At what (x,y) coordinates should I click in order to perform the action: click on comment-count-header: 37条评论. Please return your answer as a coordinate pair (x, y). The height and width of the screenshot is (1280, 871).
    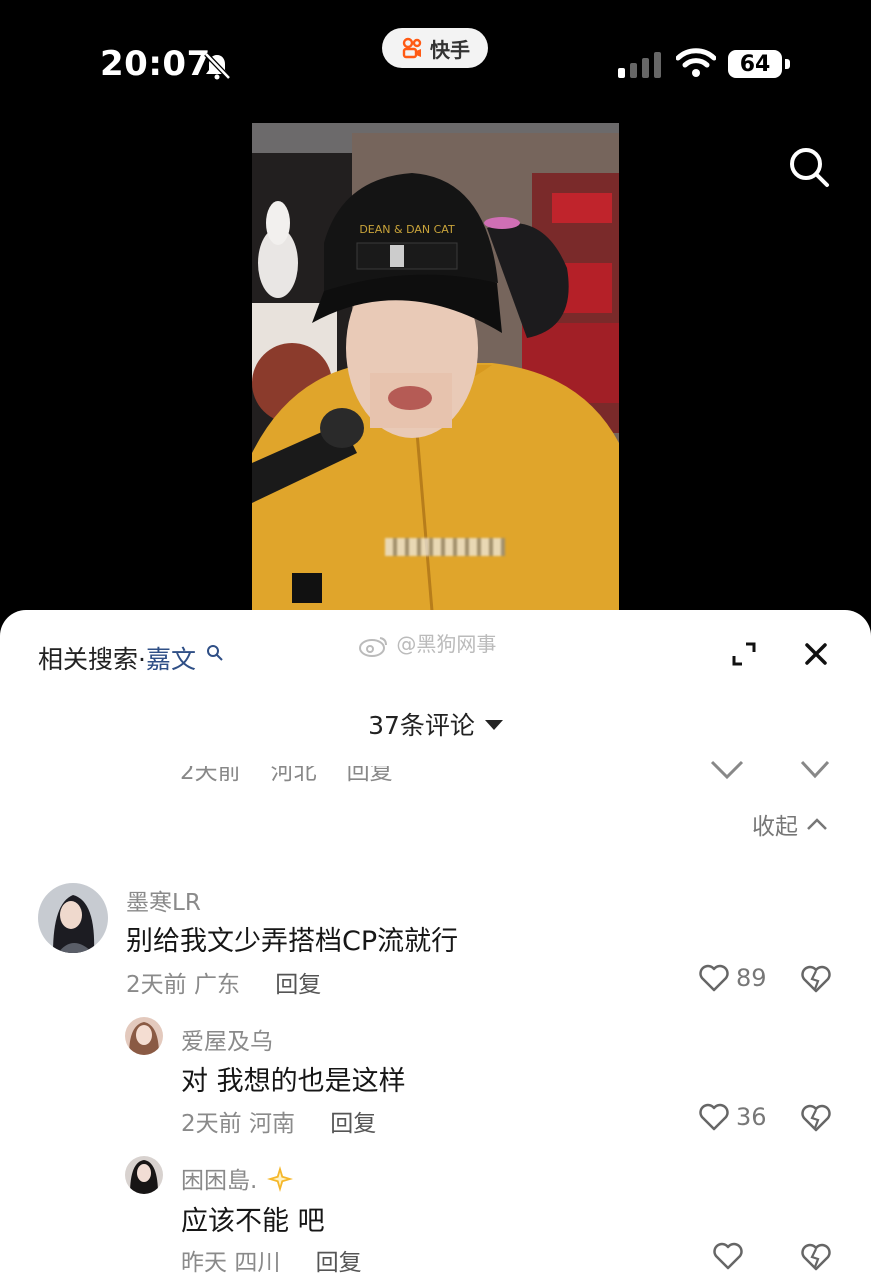
    Looking at the image, I should click on (435, 724).